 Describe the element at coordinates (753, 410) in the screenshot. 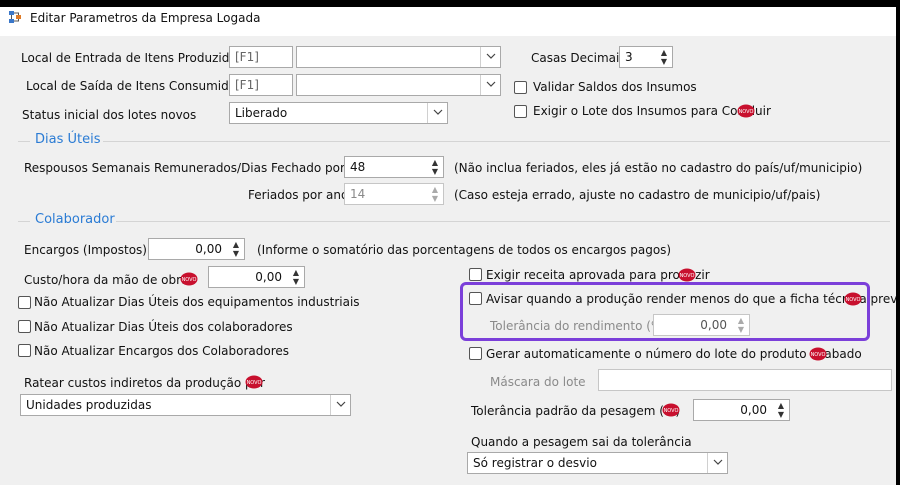

I see `tolerancia-pesagem-value: 0,00` at that location.